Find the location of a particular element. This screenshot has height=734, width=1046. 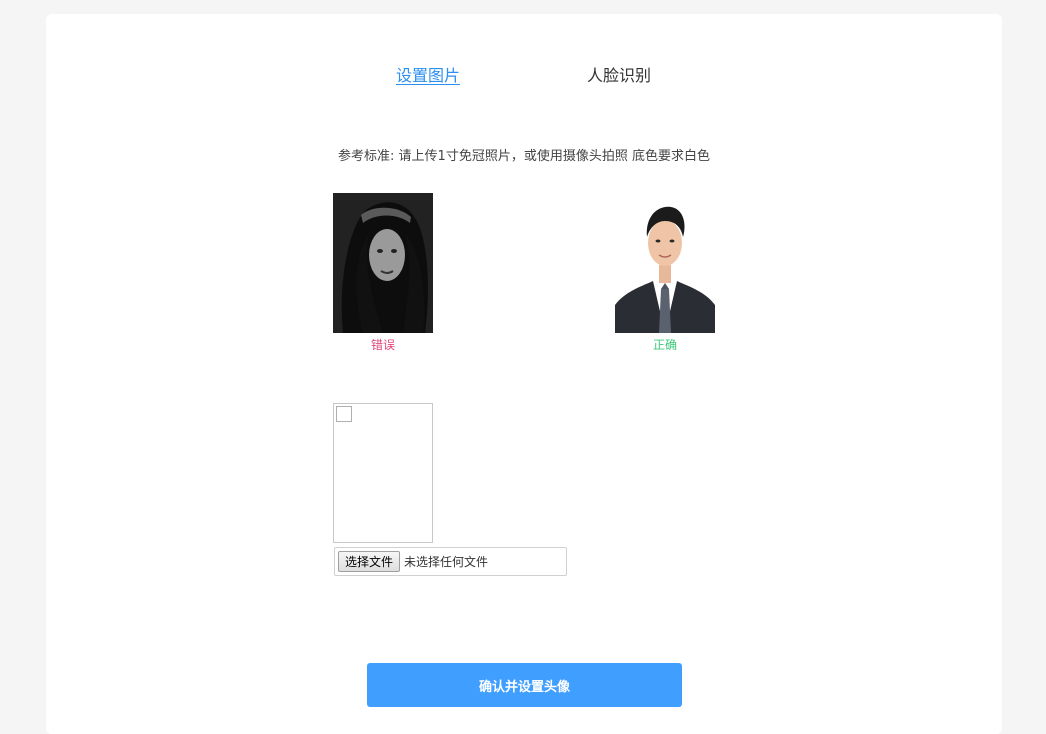

correct-caption: 正确 is located at coordinates (664, 345).